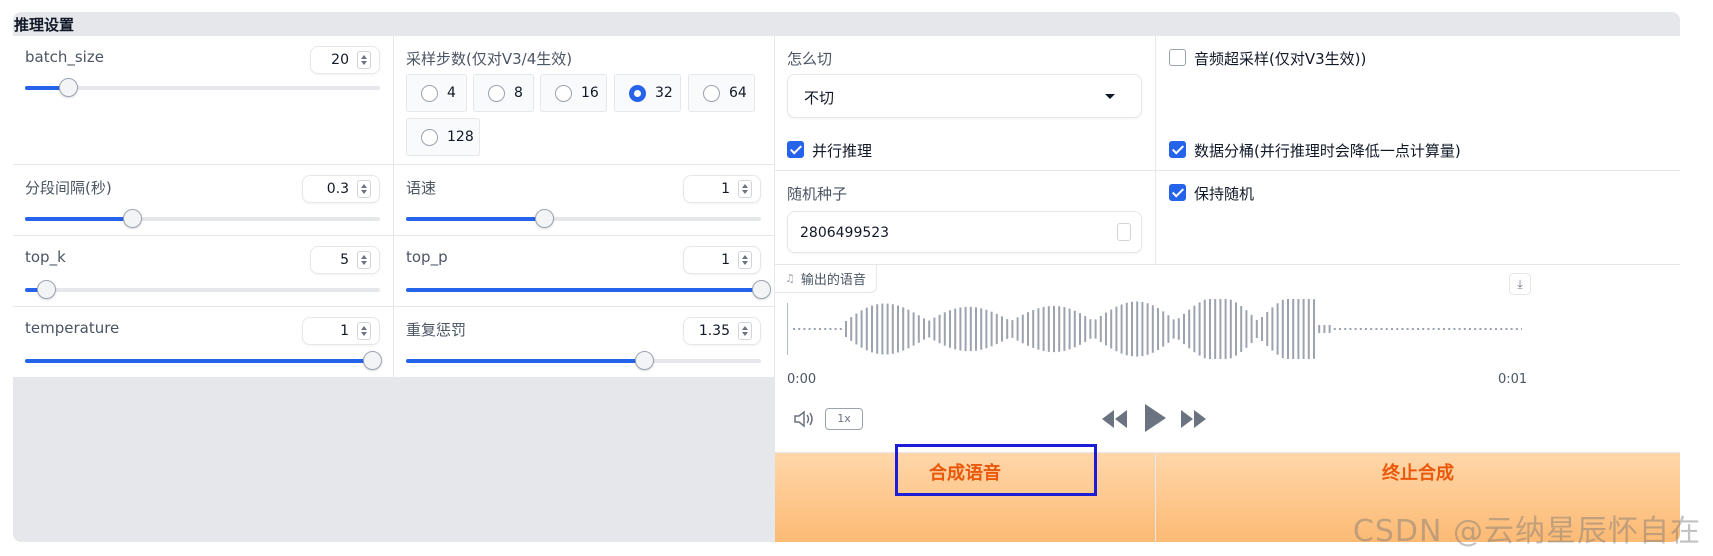  I want to click on data-bucketing-checkbox, so click(1177, 149).